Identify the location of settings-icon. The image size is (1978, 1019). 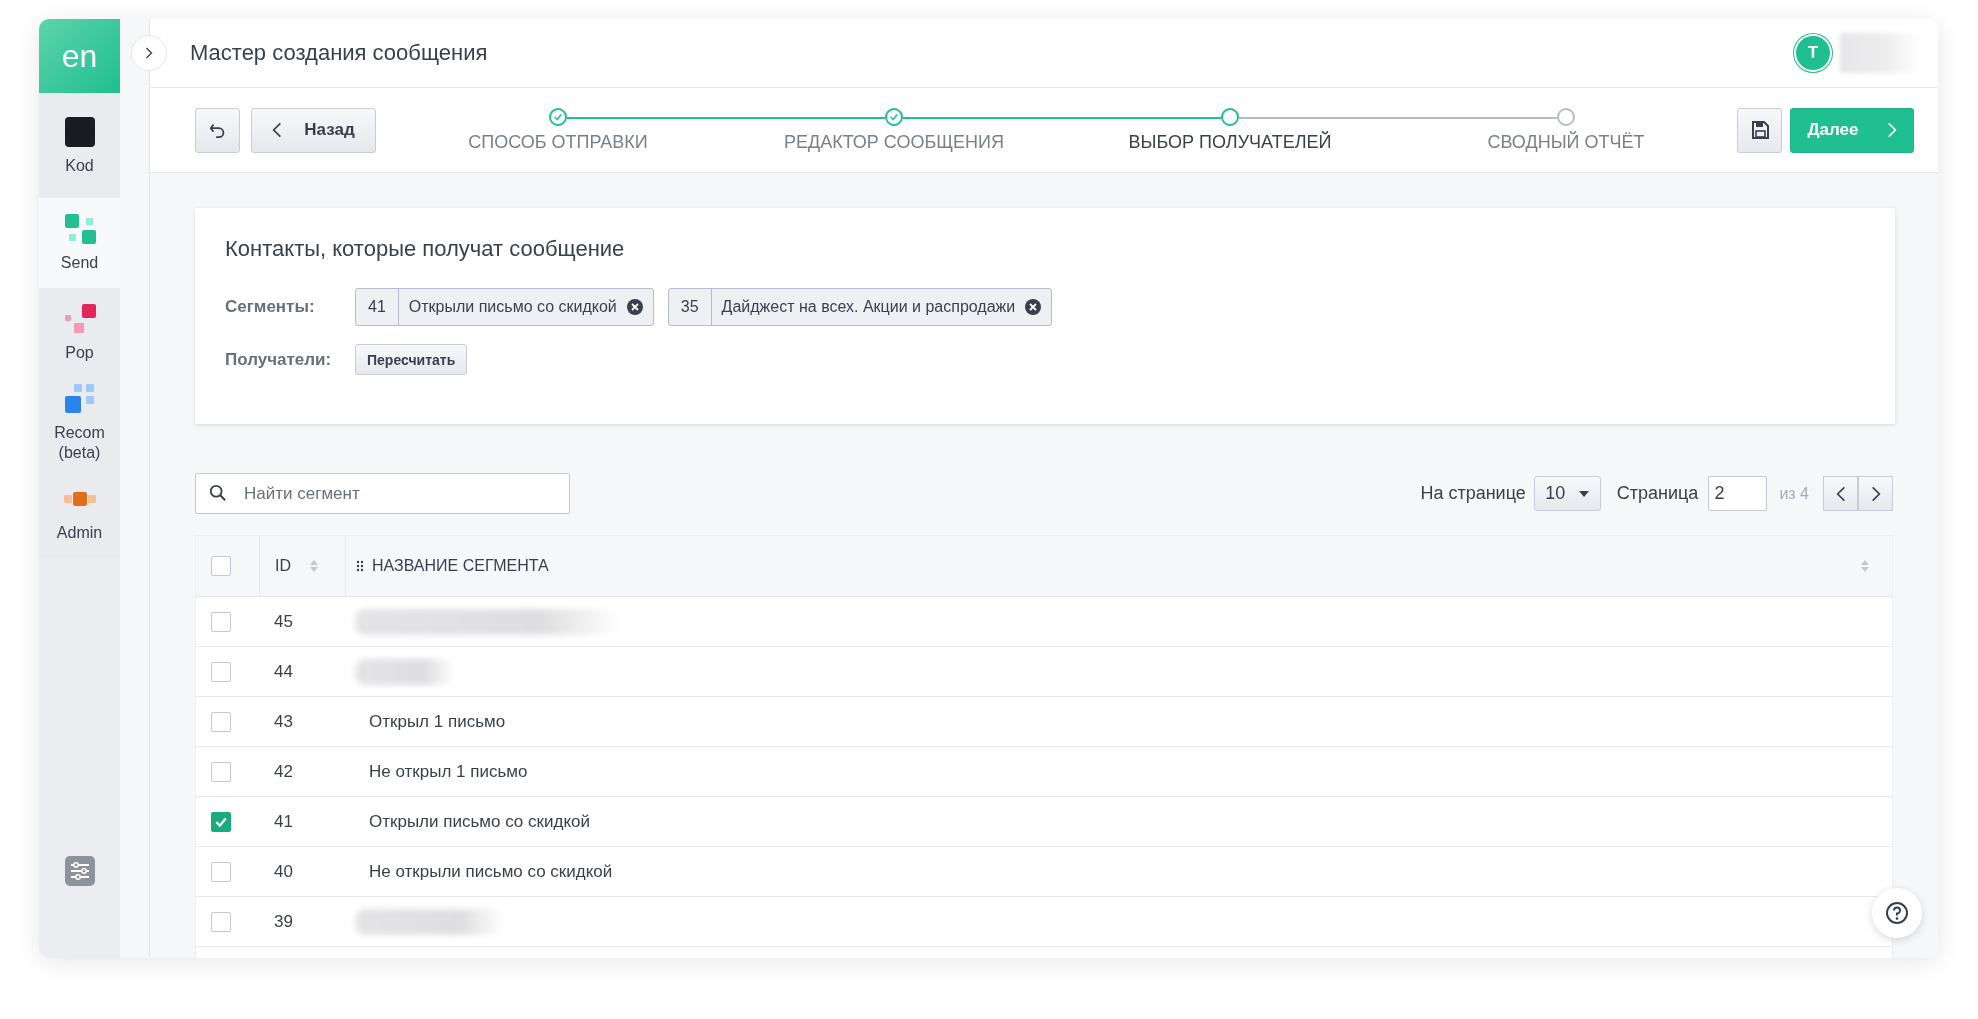
(79, 871).